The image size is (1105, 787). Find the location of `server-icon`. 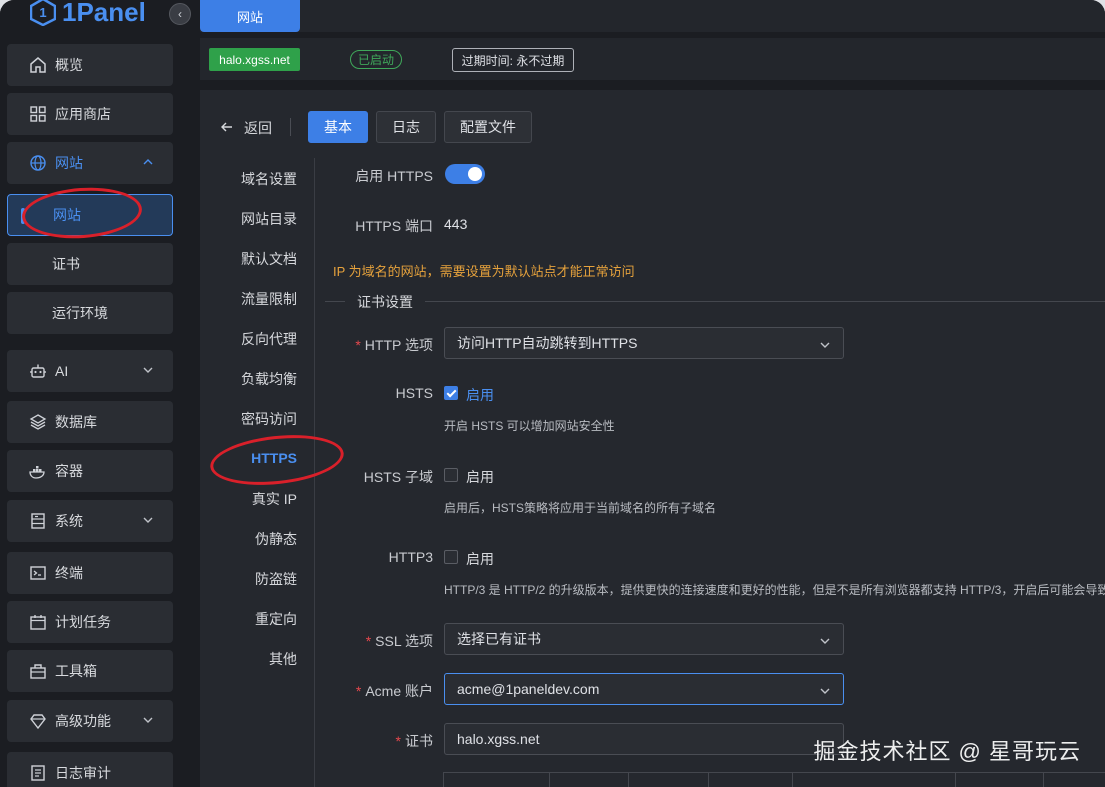

server-icon is located at coordinates (38, 521).